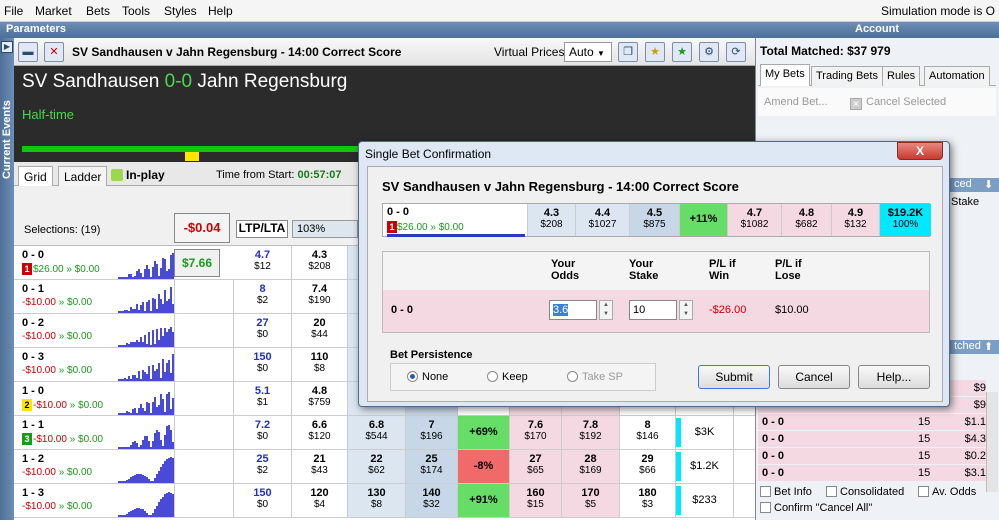  Describe the element at coordinates (628, 52) in the screenshot. I see `windows-icon: ❐` at that location.